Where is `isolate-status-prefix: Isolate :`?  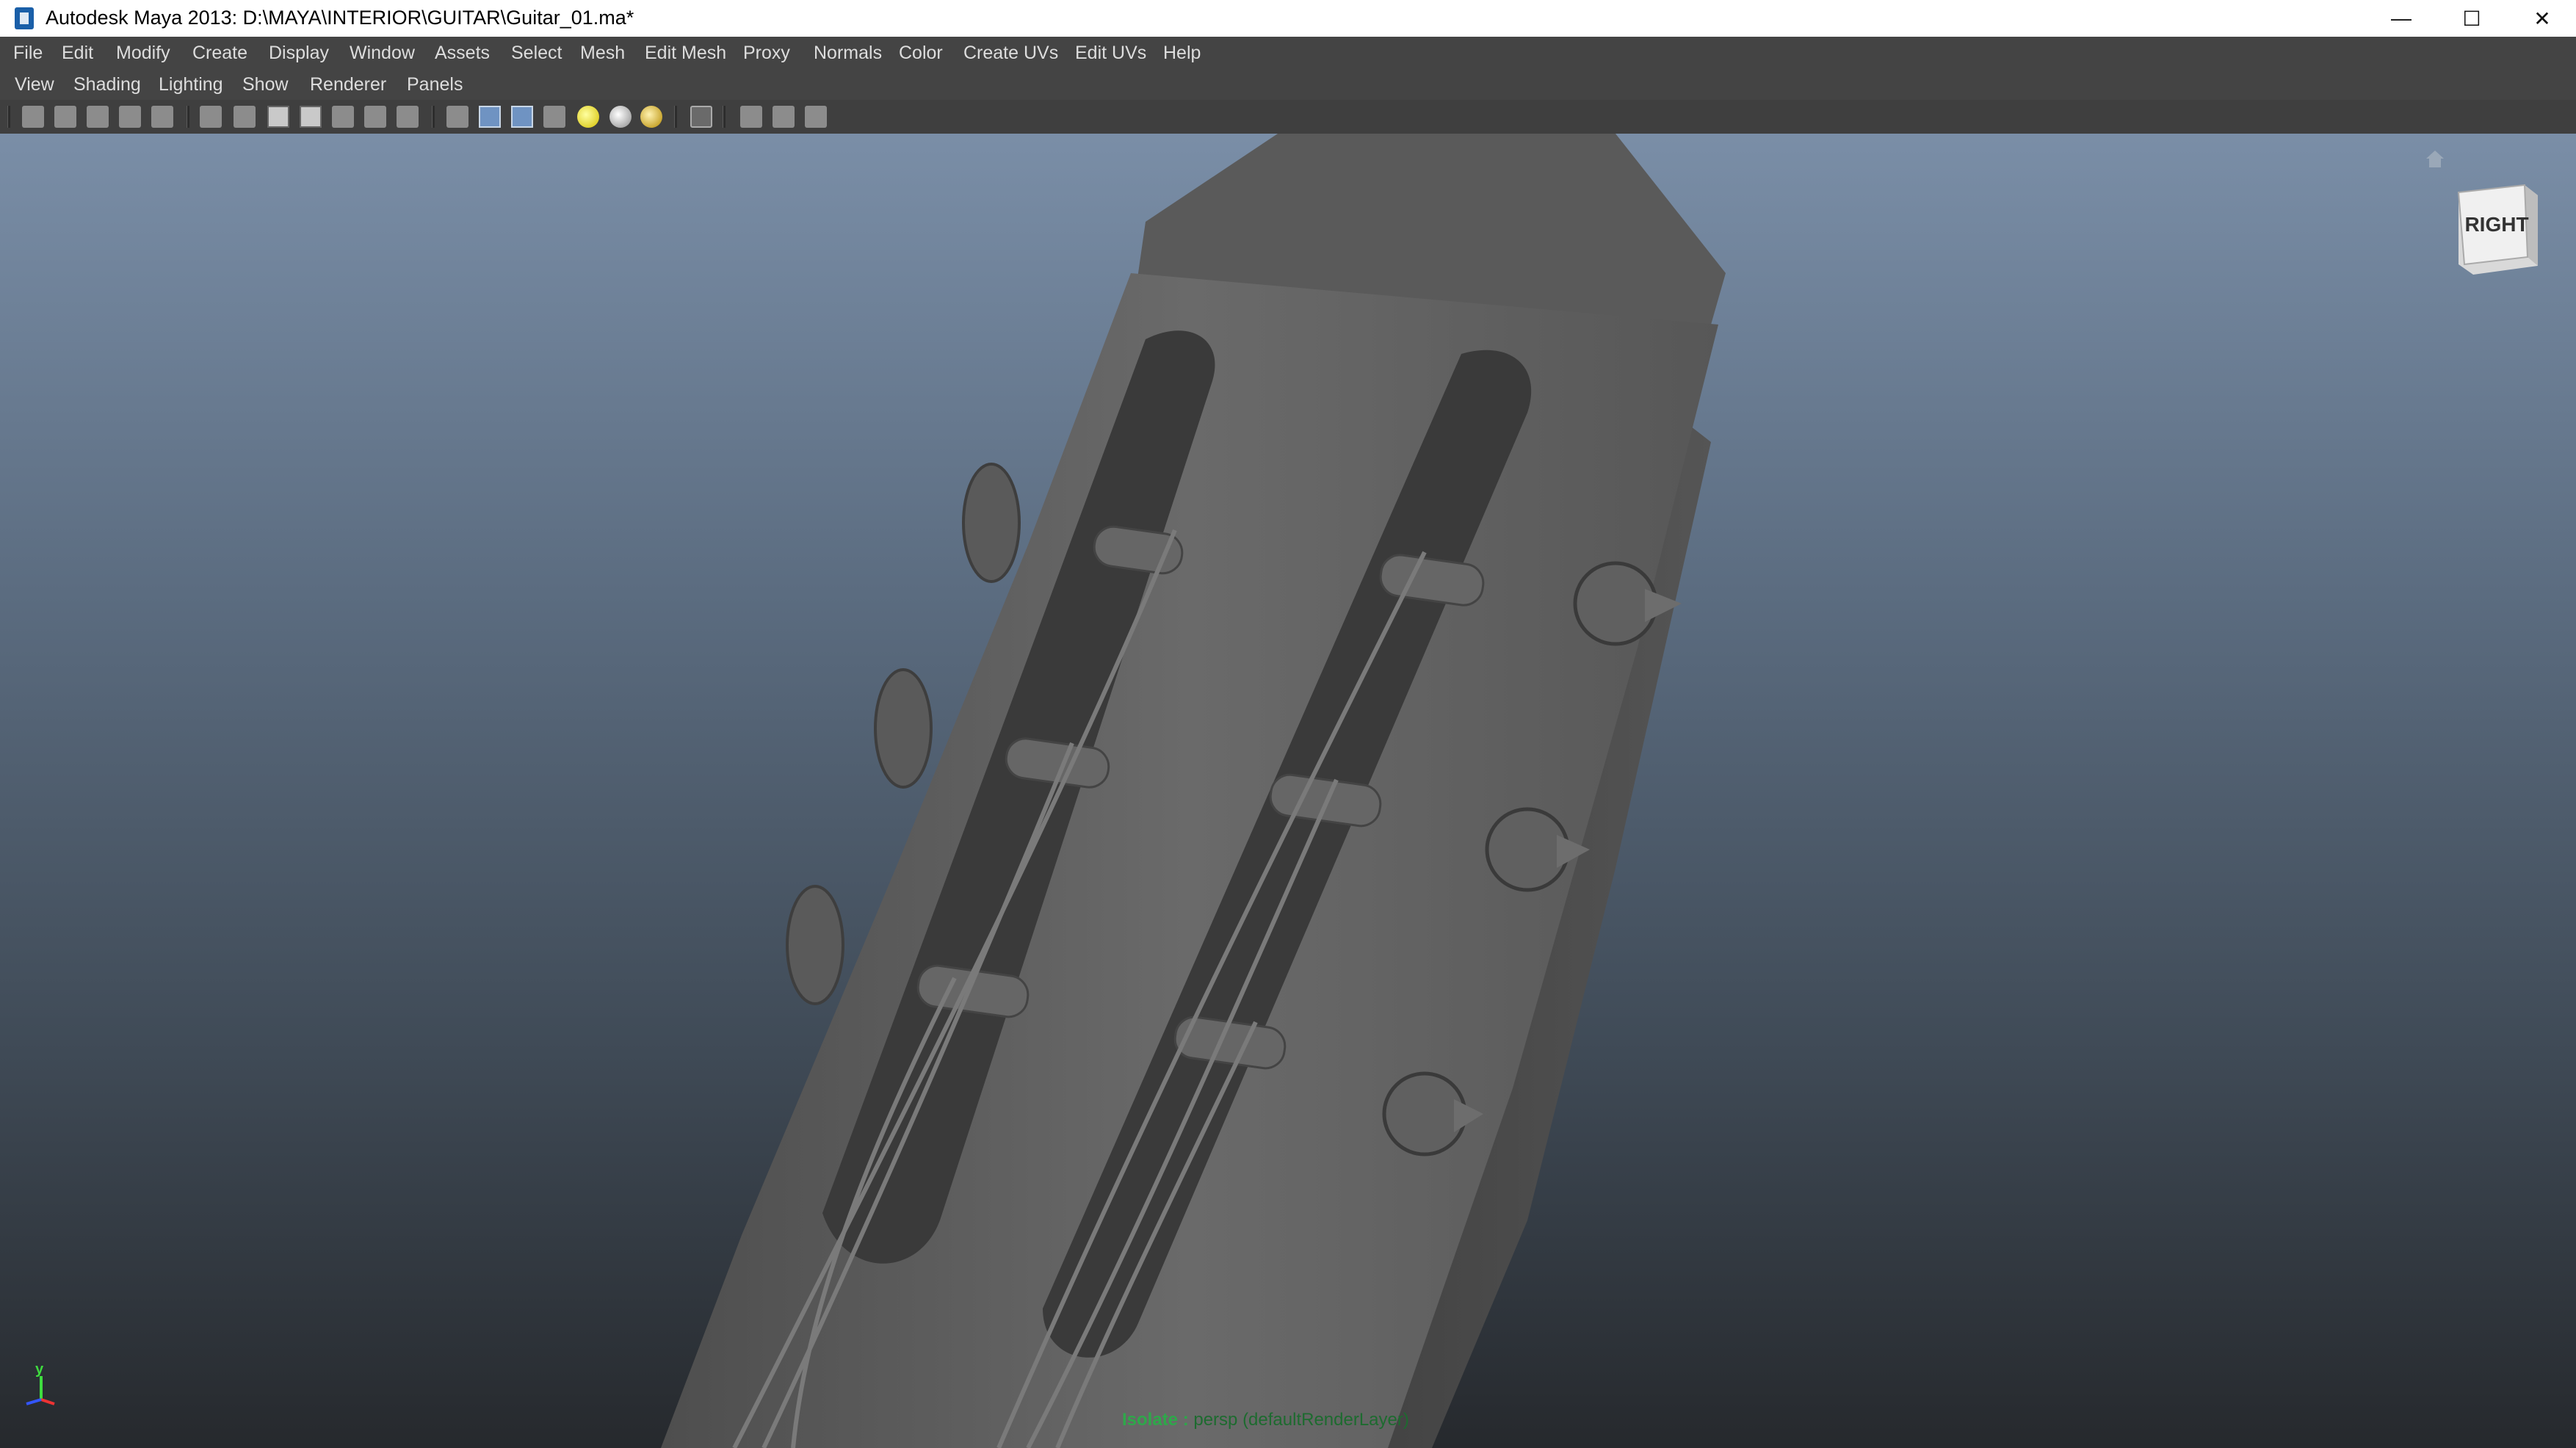 isolate-status-prefix: Isolate : is located at coordinates (1158, 1420).